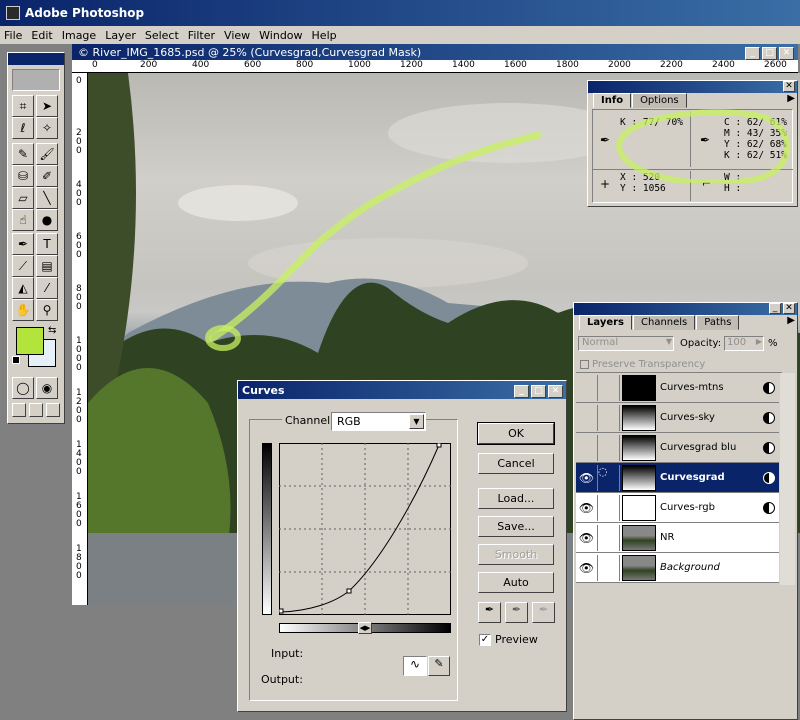 Image resolution: width=800 pixels, height=720 pixels. I want to click on layers-palette-title-bar: _ ✕, so click(685, 309).